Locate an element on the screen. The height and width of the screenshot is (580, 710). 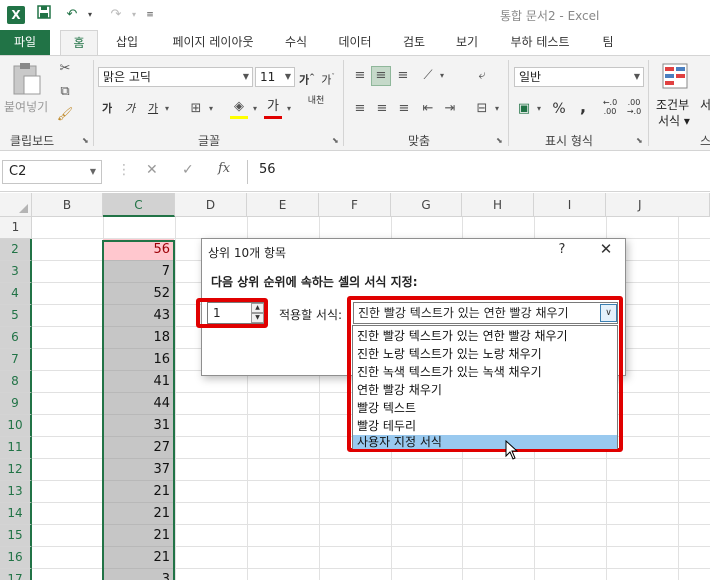
row-header: 6 is located at coordinates (16, 338).